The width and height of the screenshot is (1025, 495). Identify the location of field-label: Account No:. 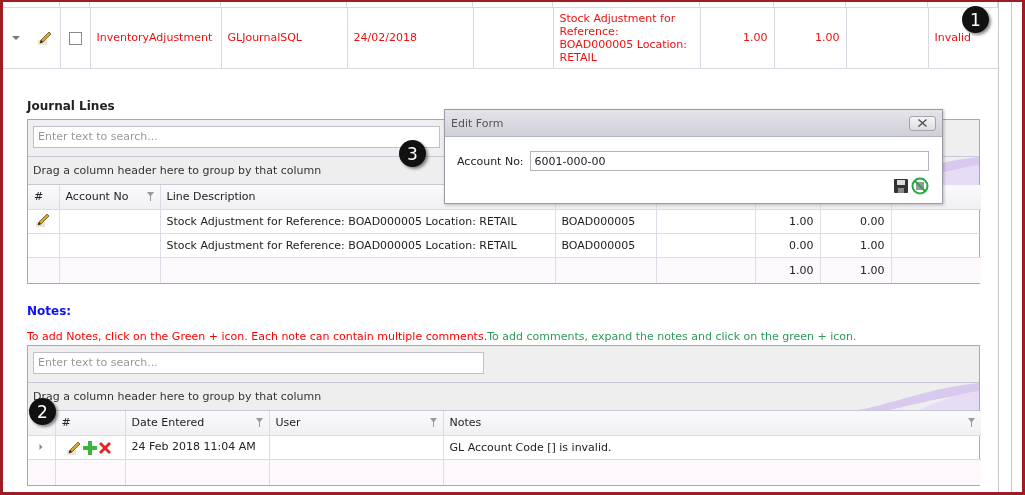
(490, 161).